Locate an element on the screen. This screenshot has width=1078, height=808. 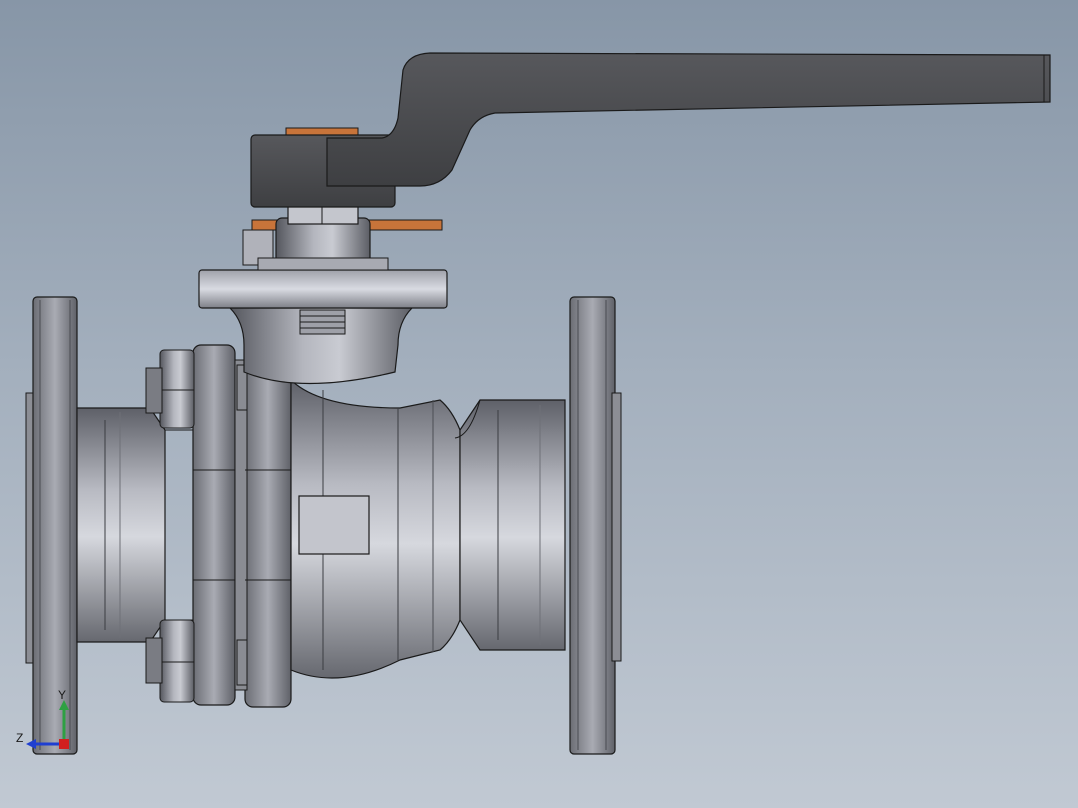
x-axis-marker is located at coordinates (64, 744).